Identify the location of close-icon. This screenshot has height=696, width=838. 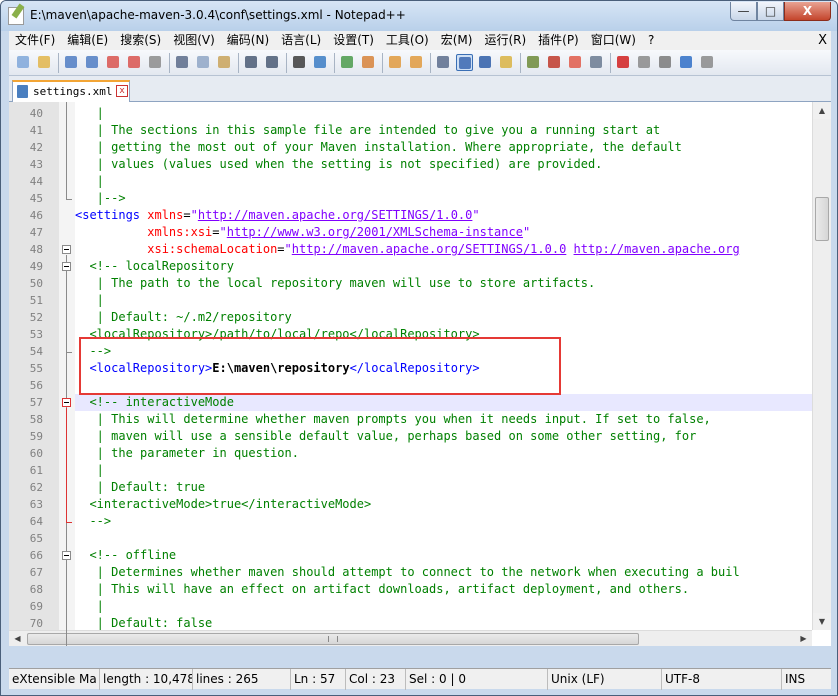
(113, 62).